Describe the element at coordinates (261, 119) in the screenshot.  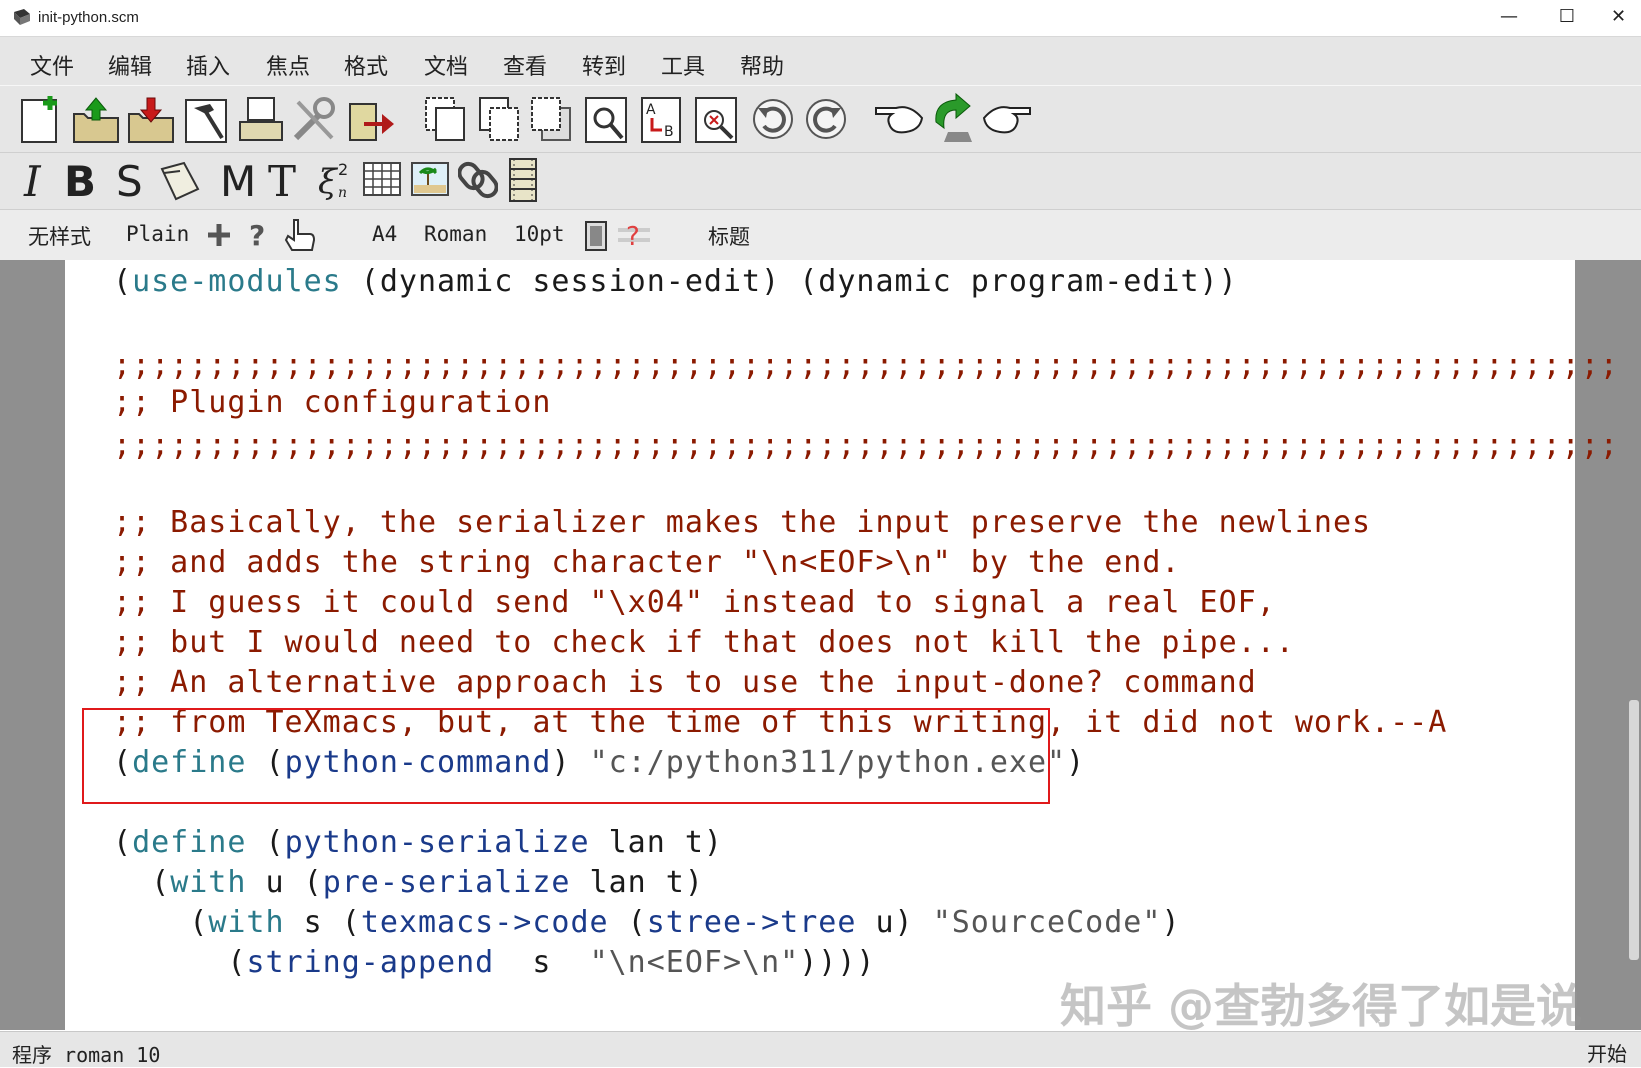
I see `print-icon` at that location.